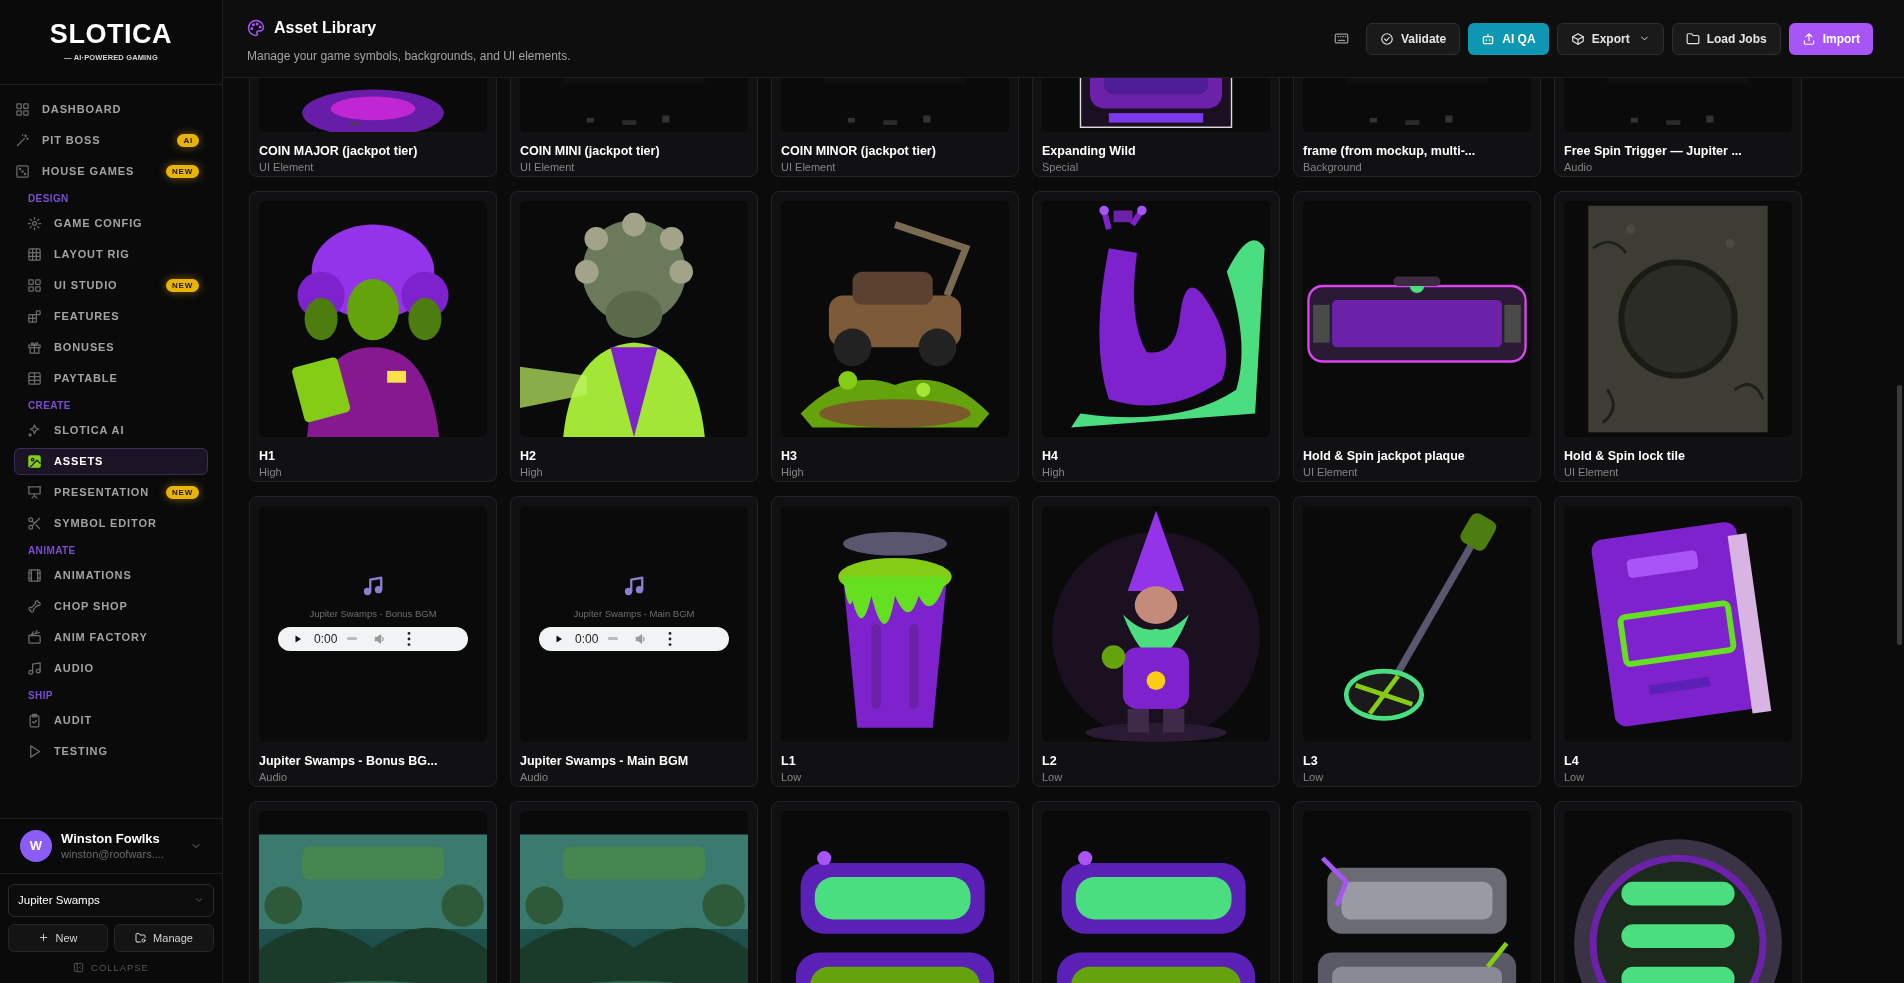 The width and height of the screenshot is (1904, 983). What do you see at coordinates (111, 637) in the screenshot?
I see `nav-item: ANIM FACTORY` at bounding box center [111, 637].